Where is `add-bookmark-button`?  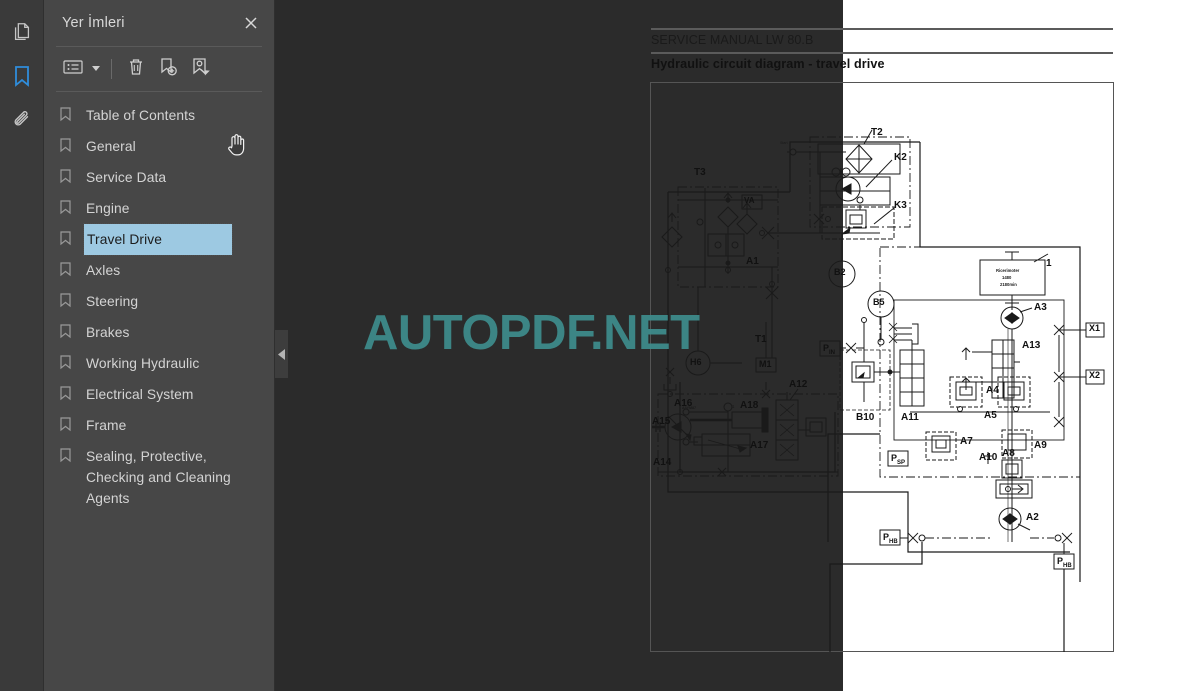
add-bookmark-button is located at coordinates (168, 69).